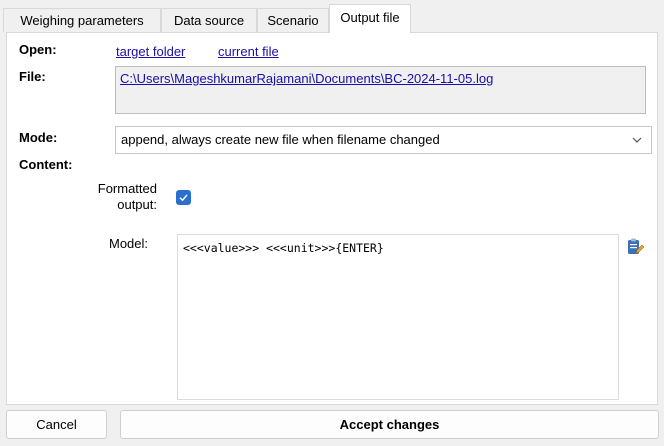  I want to click on tab-data-source: Data source, so click(209, 20).